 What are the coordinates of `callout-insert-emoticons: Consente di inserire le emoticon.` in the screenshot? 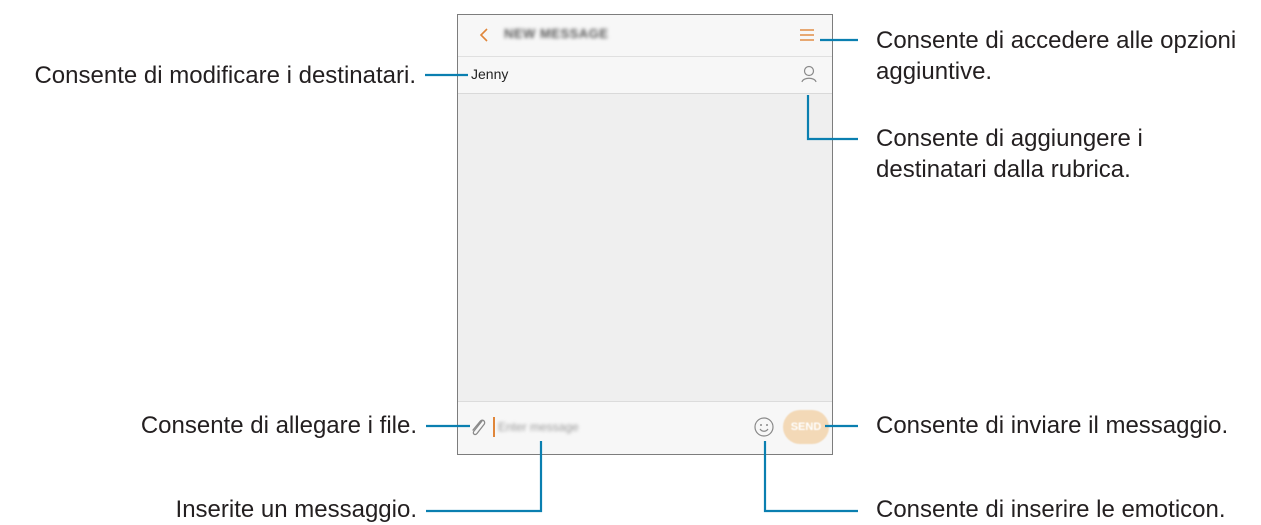 It's located at (1051, 509).